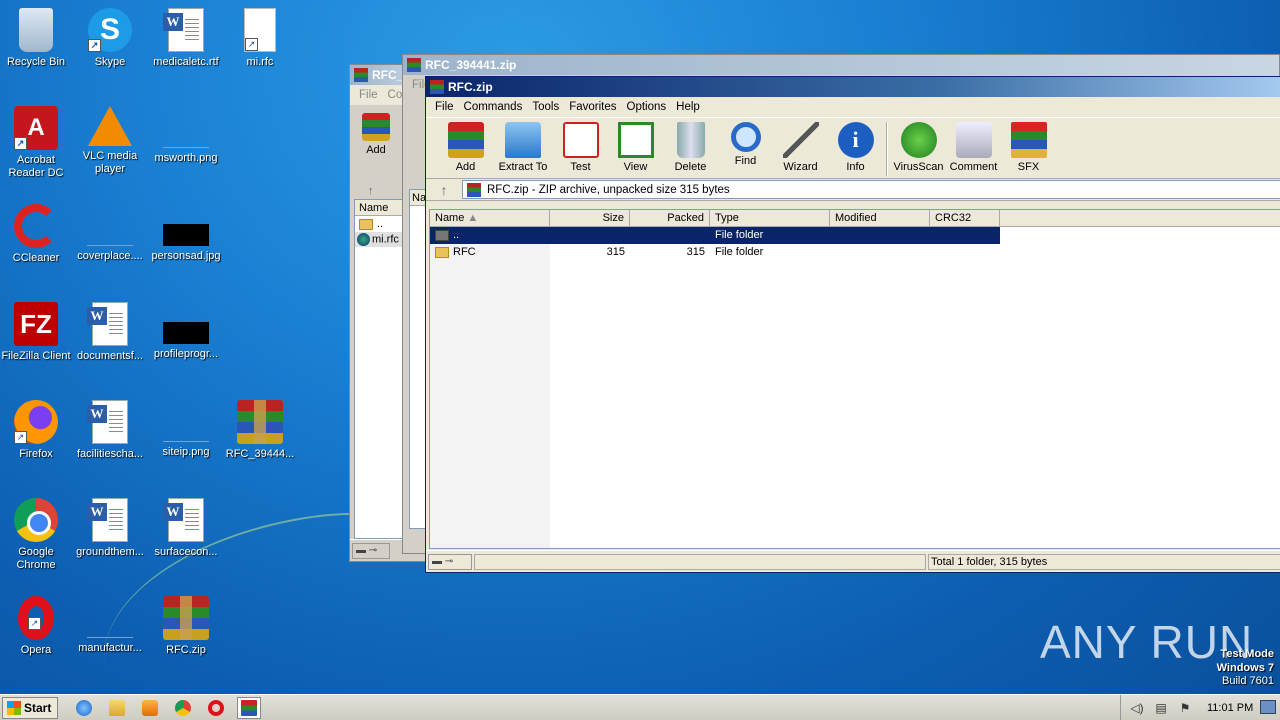 The width and height of the screenshot is (1280, 720). I want to click on desktop-icon-mi-rfc: ↗ mi.rfc, so click(260, 38).